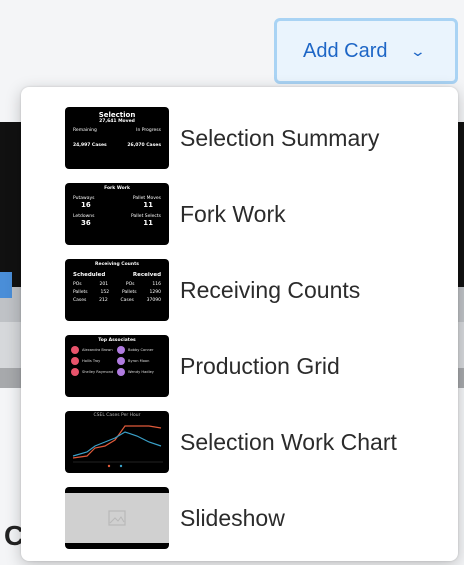 The height and width of the screenshot is (565, 464). I want to click on thumb-right-label: In Progress, so click(148, 130).